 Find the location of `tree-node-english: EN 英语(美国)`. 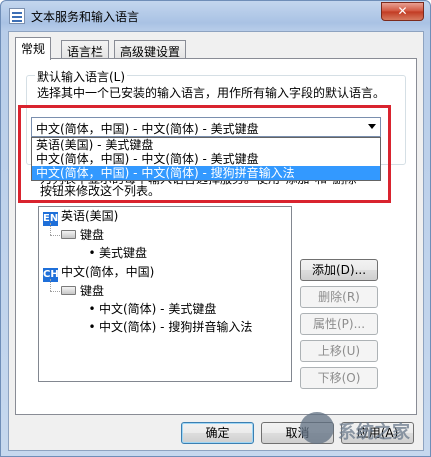

tree-node-english: EN 英语(美国) is located at coordinates (81, 217).